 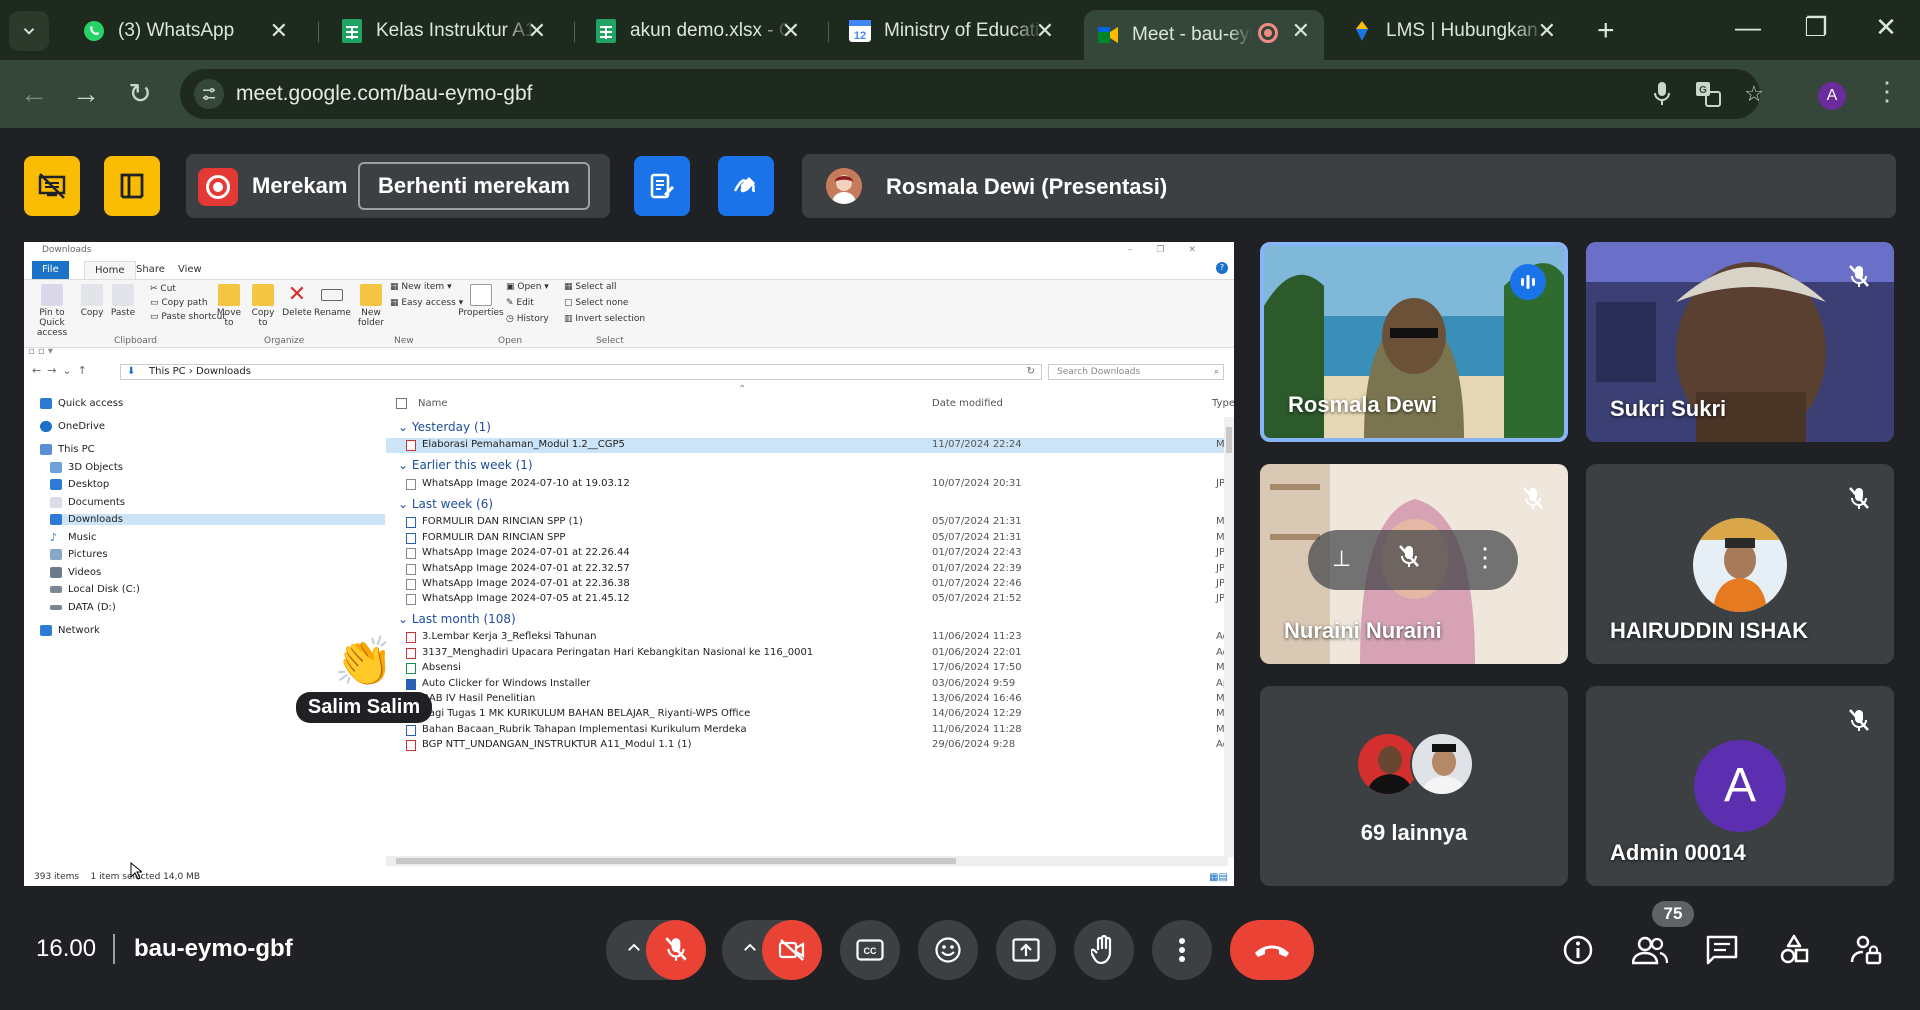 I want to click on rename-button: Rename, so click(x=332, y=301).